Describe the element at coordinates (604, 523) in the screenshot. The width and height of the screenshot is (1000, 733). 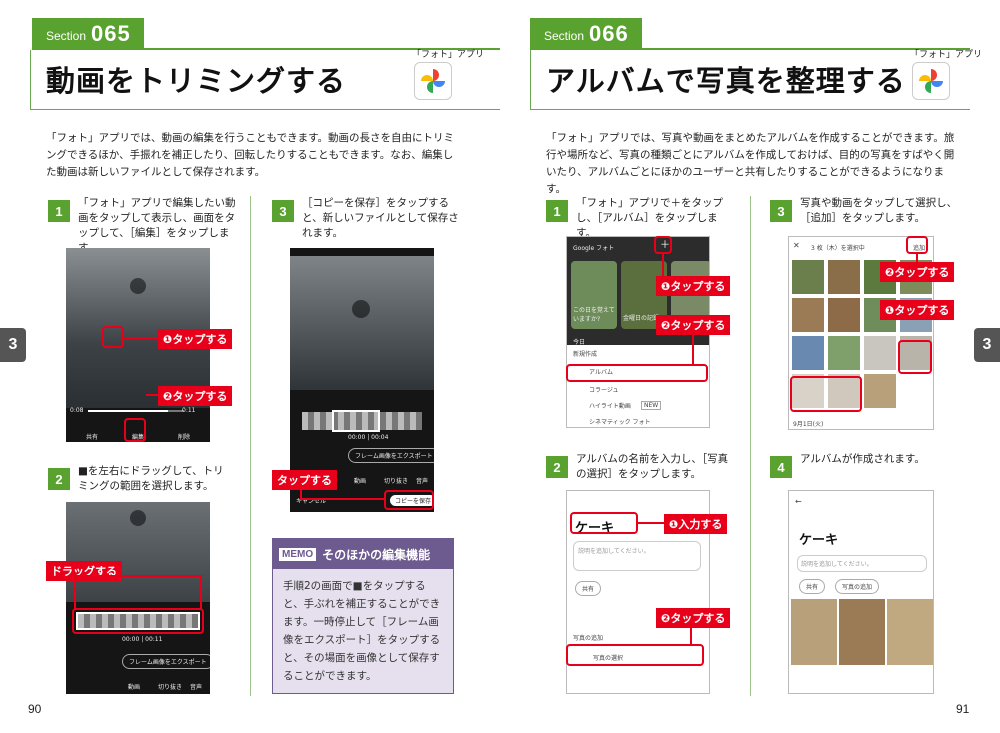
I see `highlight-album-name` at that location.